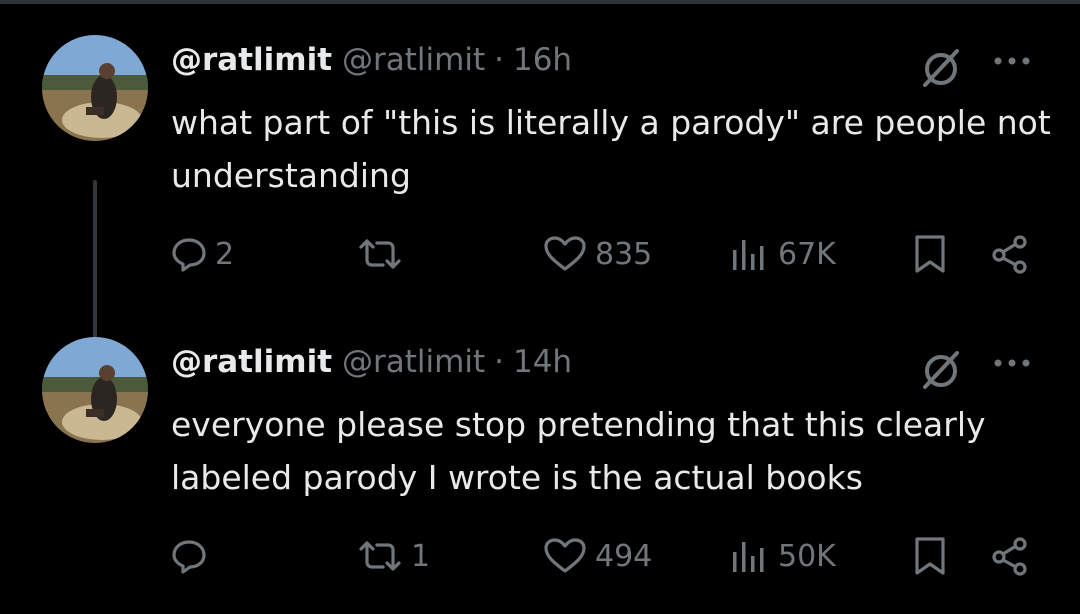 The width and height of the screenshot is (1080, 614). Describe the element at coordinates (540, 556) in the screenshot. I see `action-bar: 1 494 50K` at that location.